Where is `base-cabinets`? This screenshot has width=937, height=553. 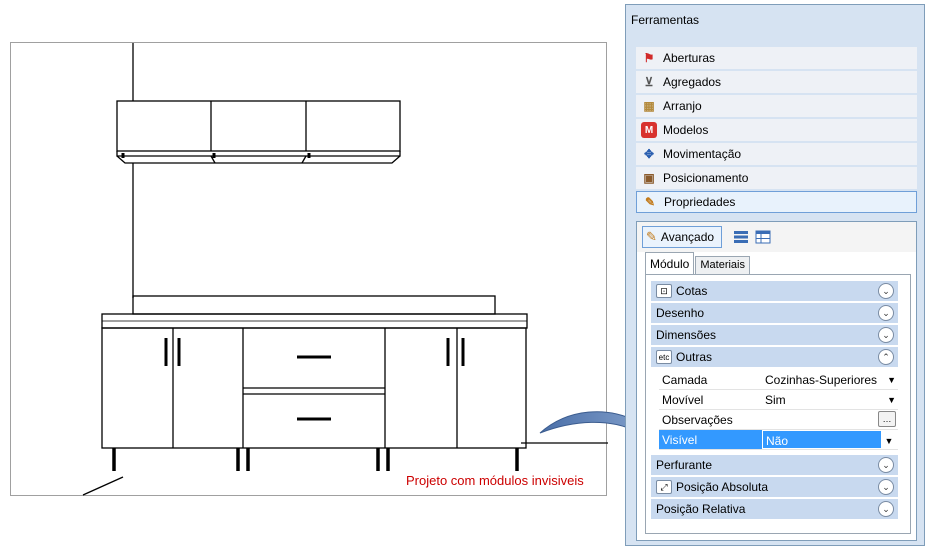 base-cabinets is located at coordinates (314, 399).